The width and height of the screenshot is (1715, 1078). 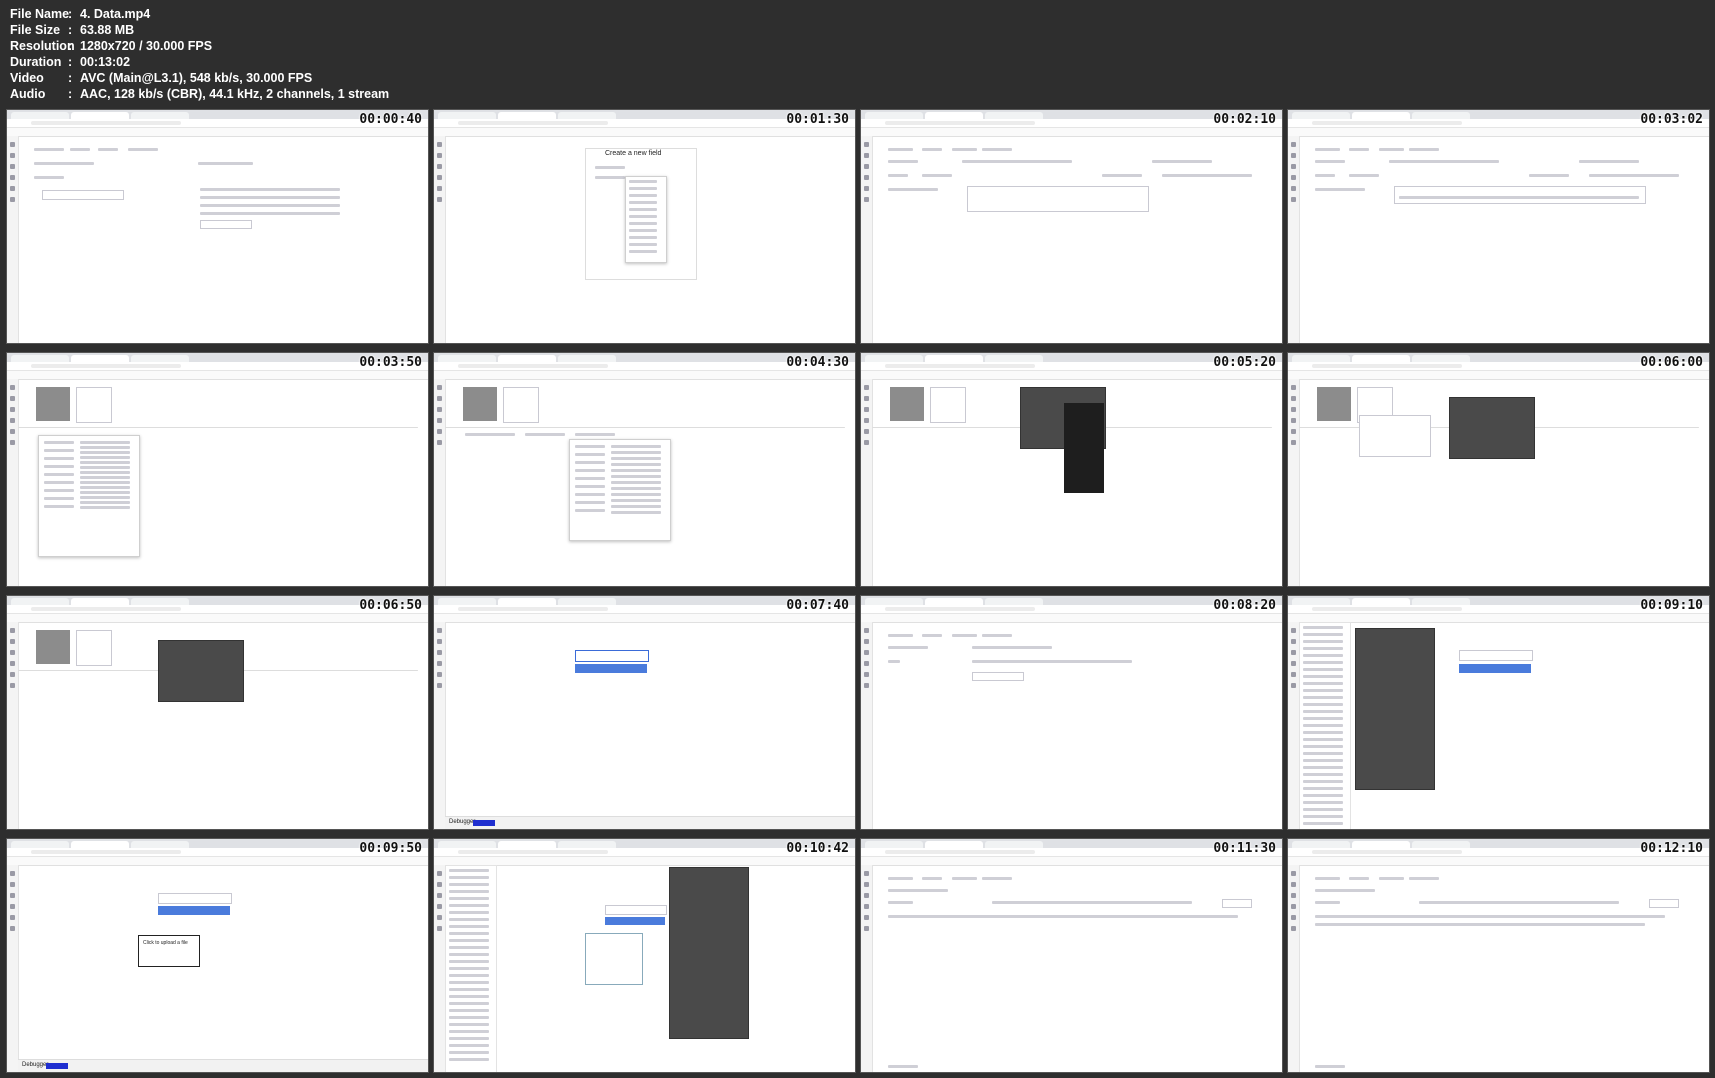 I want to click on search-button, so click(x=1237, y=903).